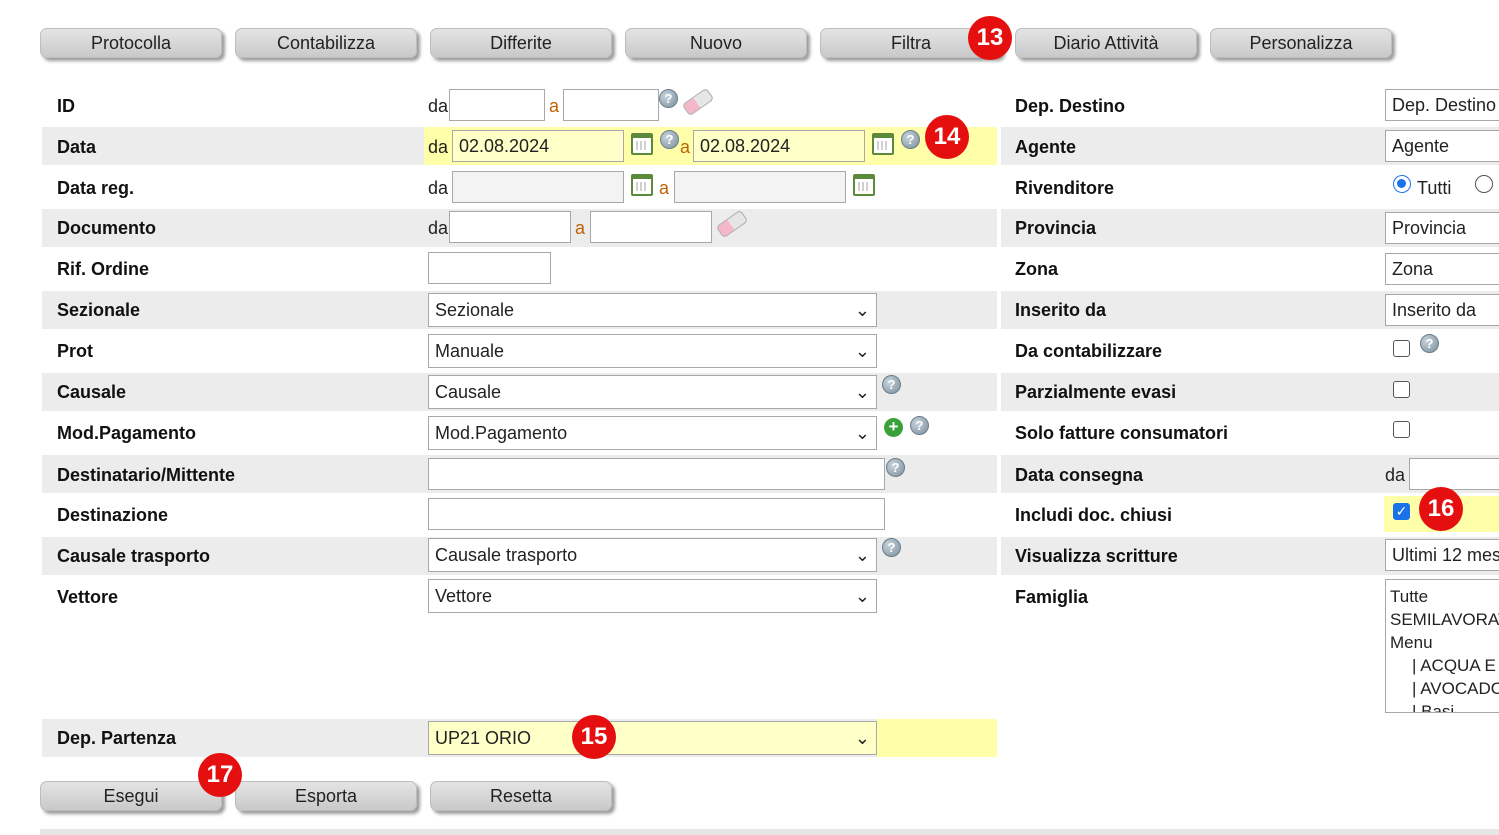  Describe the element at coordinates (1070, 106) in the screenshot. I see `dep-destino-label: Dep. Destino` at that location.